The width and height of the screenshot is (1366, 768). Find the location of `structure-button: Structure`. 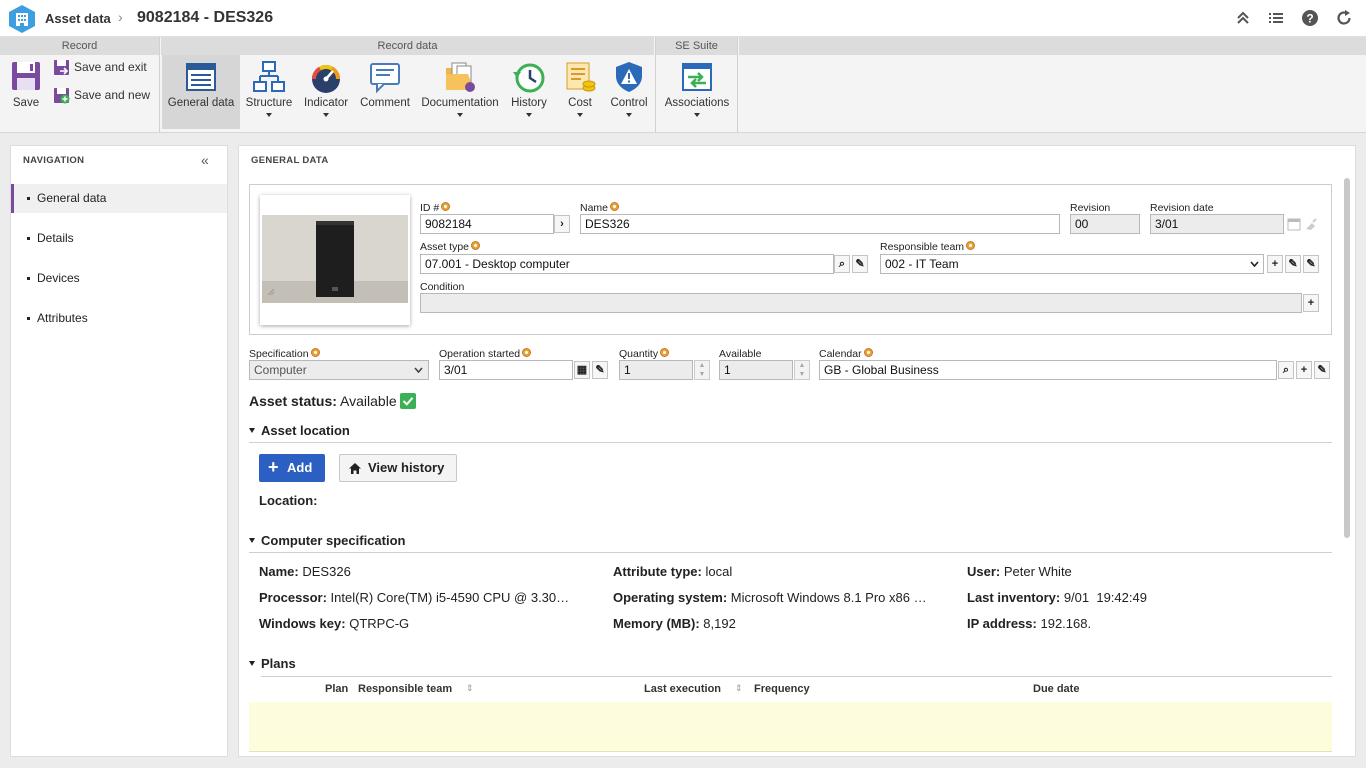

structure-button: Structure is located at coordinates (269, 92).